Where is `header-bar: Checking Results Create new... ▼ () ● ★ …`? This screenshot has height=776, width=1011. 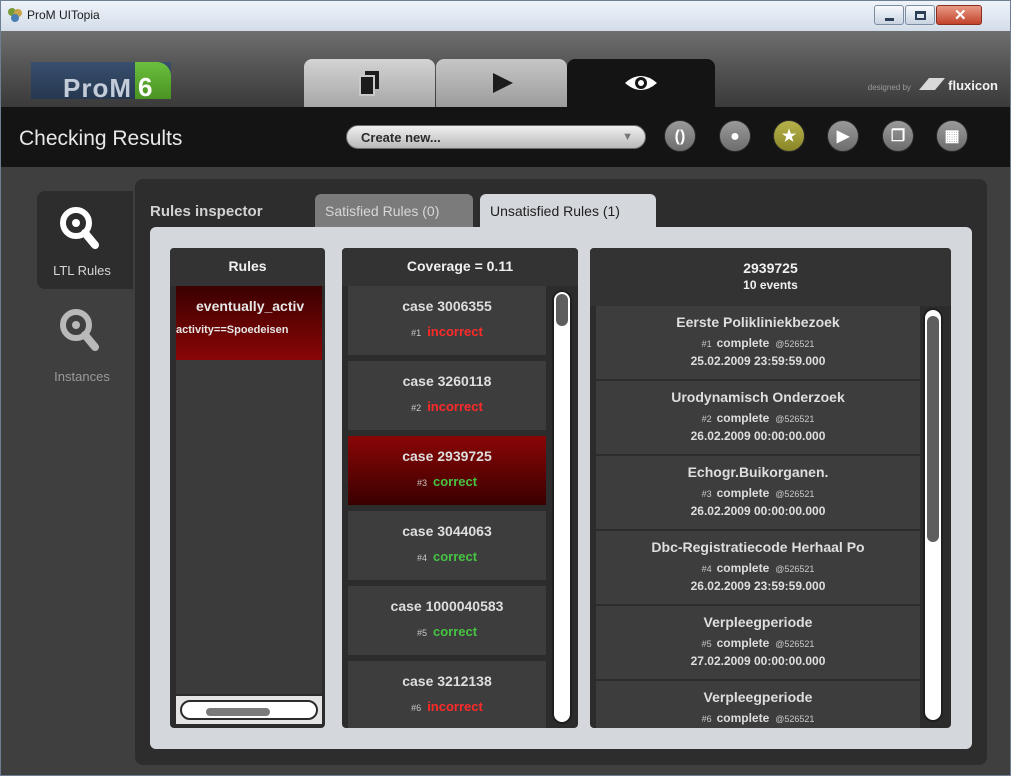 header-bar: Checking Results Create new... ▼ () ● ★ … is located at coordinates (505, 137).